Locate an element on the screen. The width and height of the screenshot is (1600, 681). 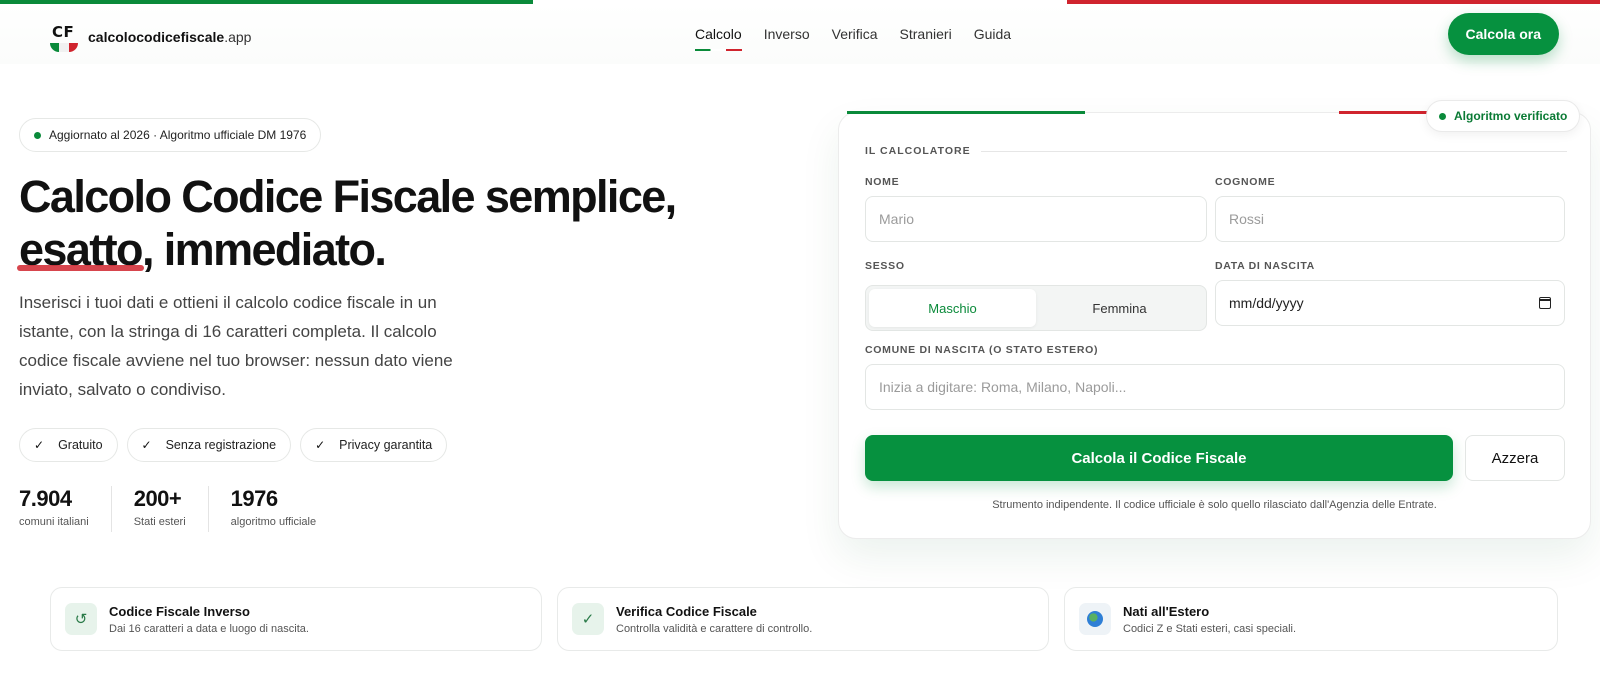
nome-label: NOME is located at coordinates (882, 182).